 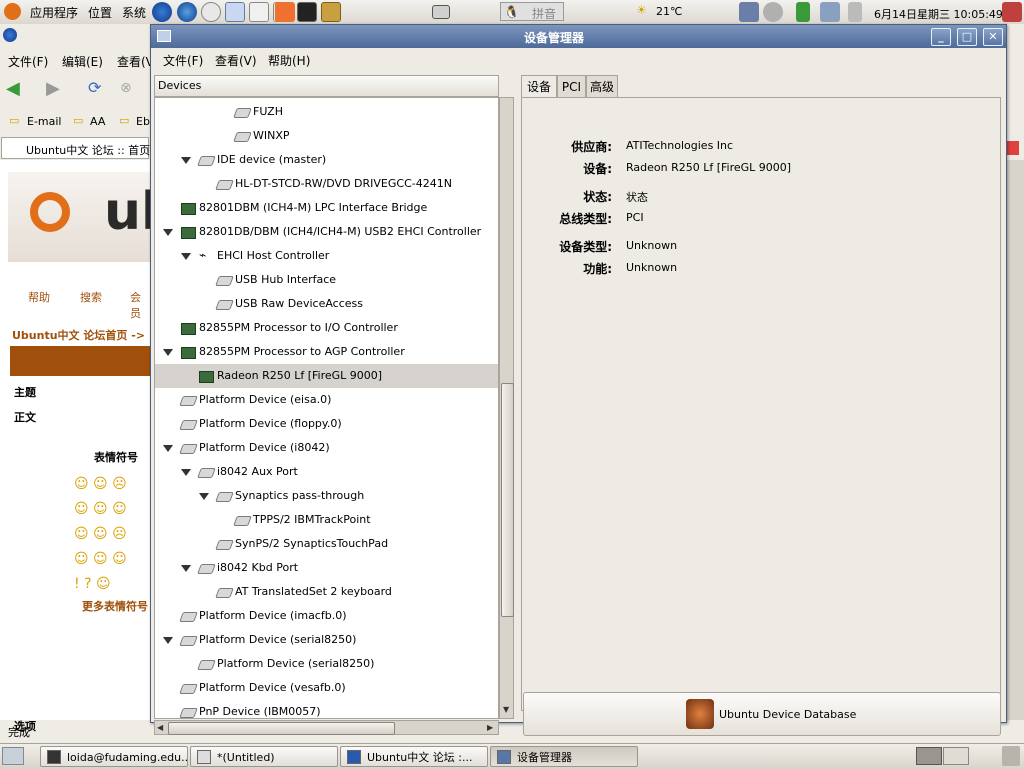 I want to click on minimize-button: _, so click(x=941, y=37).